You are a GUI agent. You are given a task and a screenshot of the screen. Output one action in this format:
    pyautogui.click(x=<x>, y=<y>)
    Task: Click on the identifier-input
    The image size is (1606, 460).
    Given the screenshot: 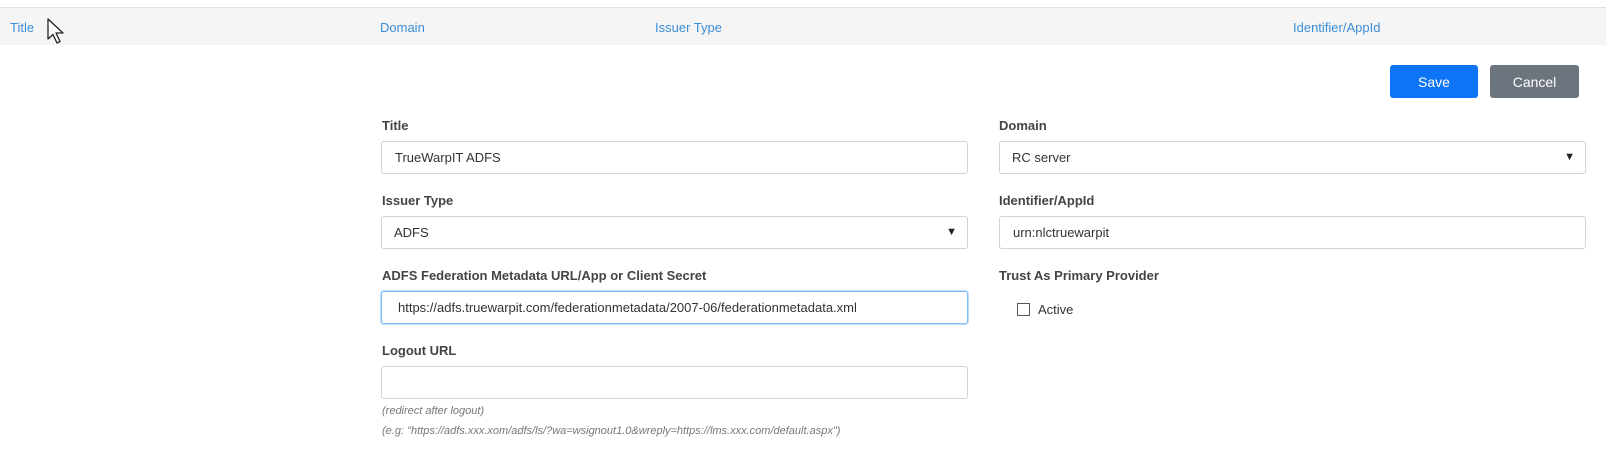 What is the action you would take?
    pyautogui.click(x=1292, y=232)
    